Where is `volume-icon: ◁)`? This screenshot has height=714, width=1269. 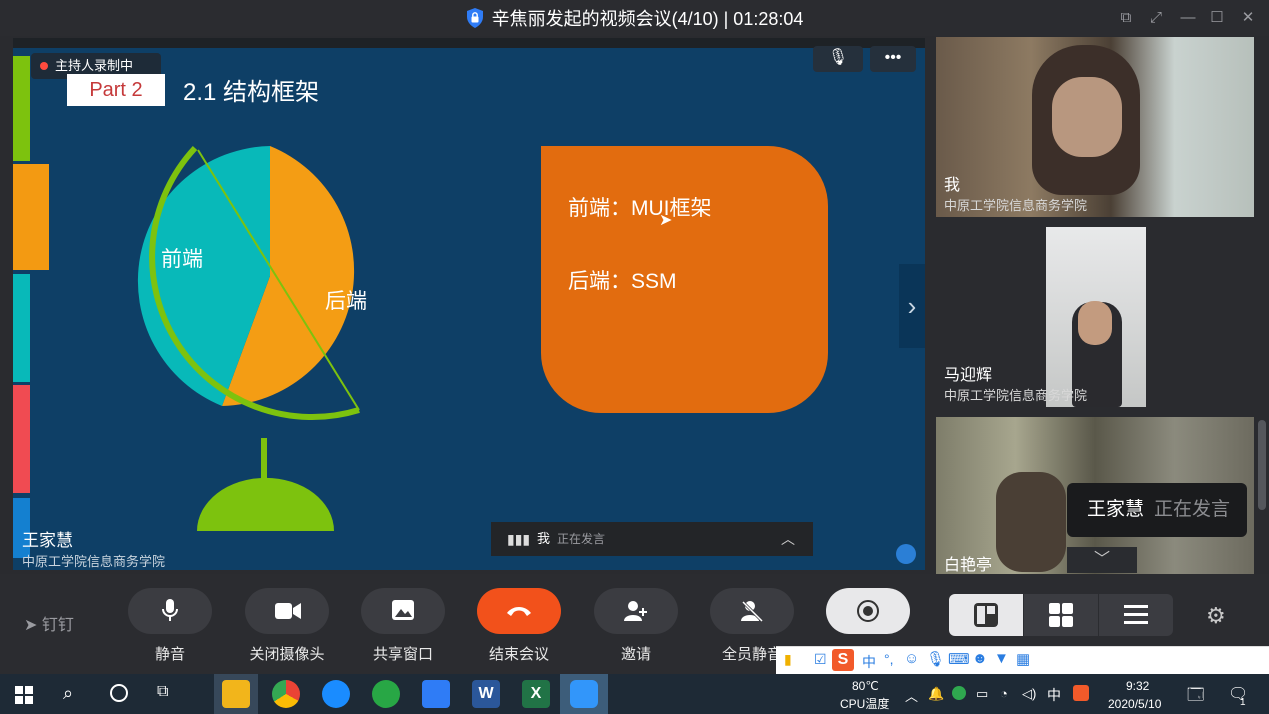 volume-icon: ◁) is located at coordinates (1029, 694).